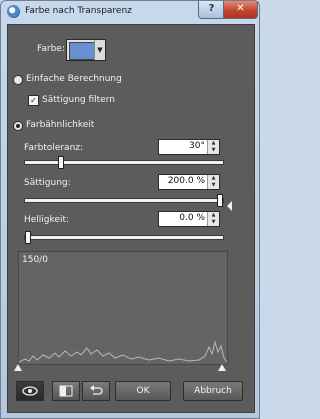 This screenshot has width=320, height=419. Describe the element at coordinates (18, 80) in the screenshot. I see `radio-simple-calculation` at that location.